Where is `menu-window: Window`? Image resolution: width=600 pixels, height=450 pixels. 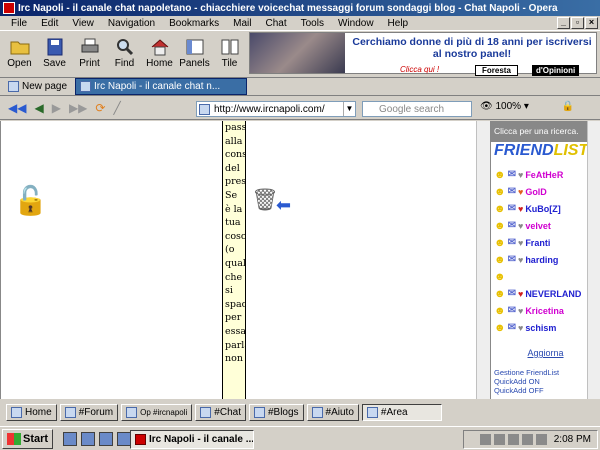
menu-window: Window is located at coordinates (356, 23).